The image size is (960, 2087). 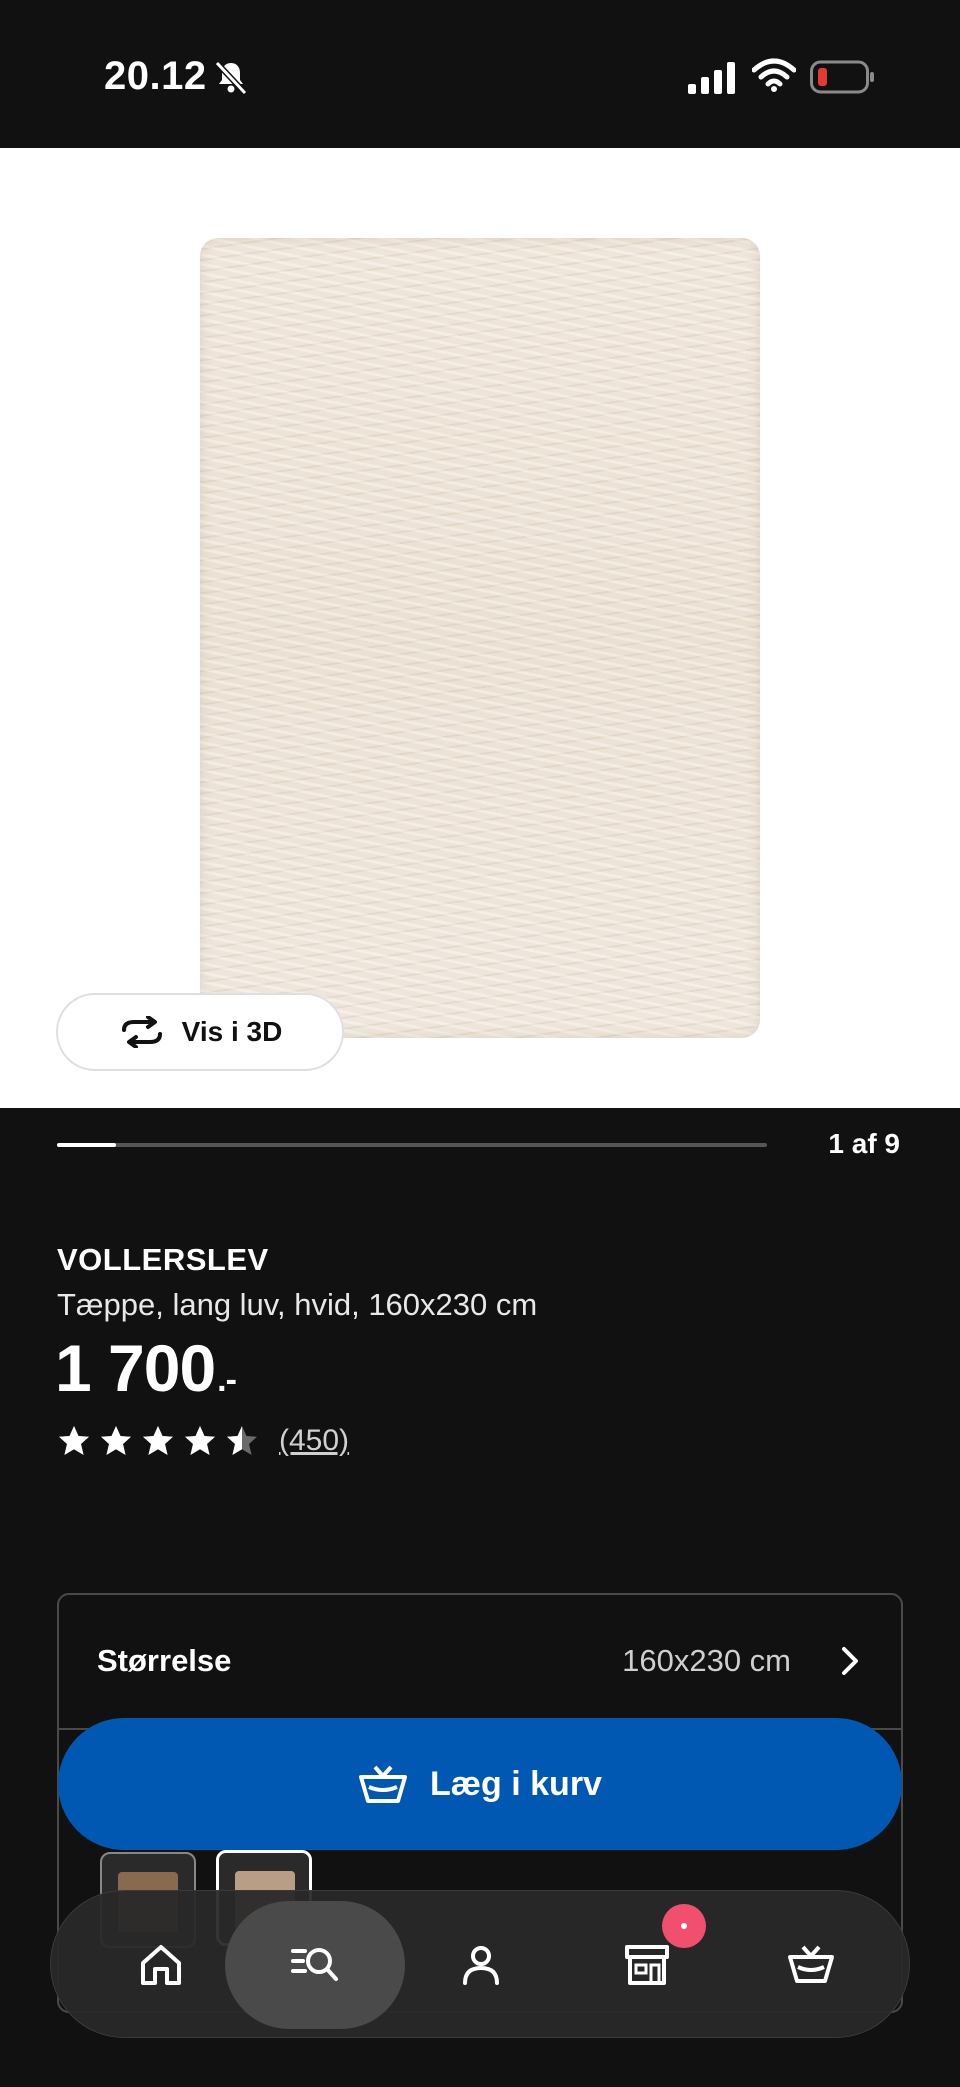 I want to click on price-value: 1 700, so click(x=135, y=1368).